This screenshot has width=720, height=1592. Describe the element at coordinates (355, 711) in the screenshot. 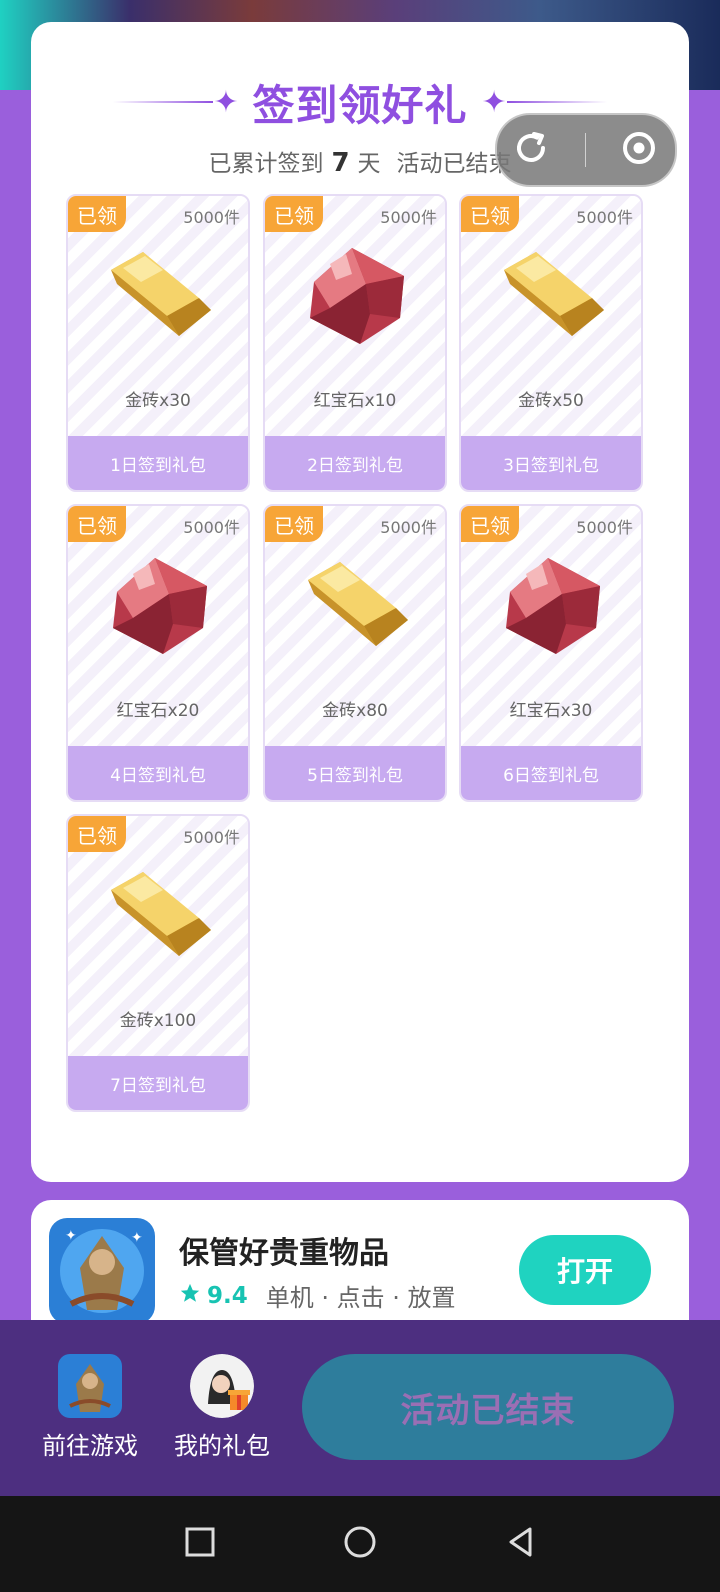

I see `reward-item-name: 金砖x80` at that location.